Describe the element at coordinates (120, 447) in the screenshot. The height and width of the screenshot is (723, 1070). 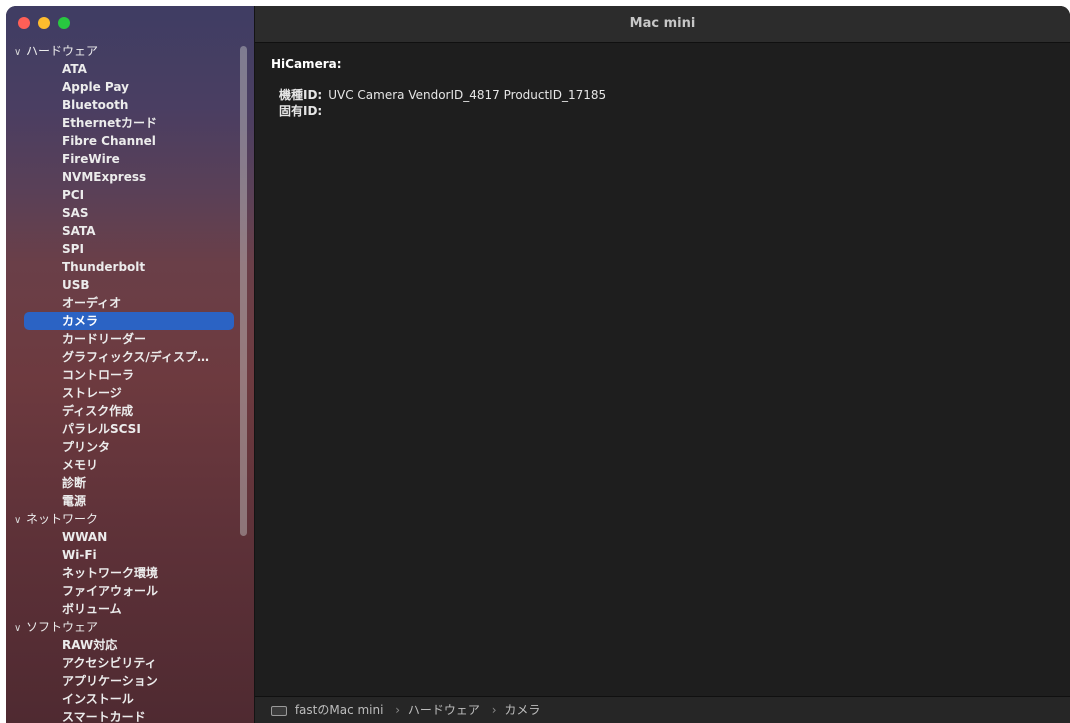
I see `sidebar-item: プリンタ` at that location.